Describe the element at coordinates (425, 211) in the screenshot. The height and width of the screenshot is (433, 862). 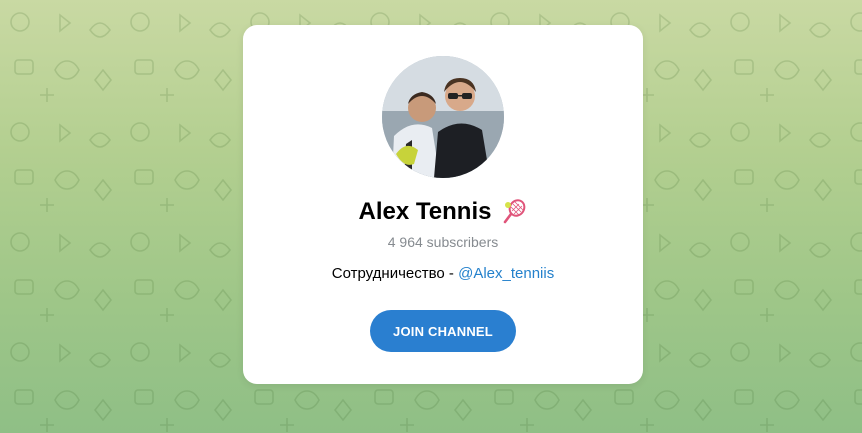
I see `channel-title: Alex Tennis` at that location.